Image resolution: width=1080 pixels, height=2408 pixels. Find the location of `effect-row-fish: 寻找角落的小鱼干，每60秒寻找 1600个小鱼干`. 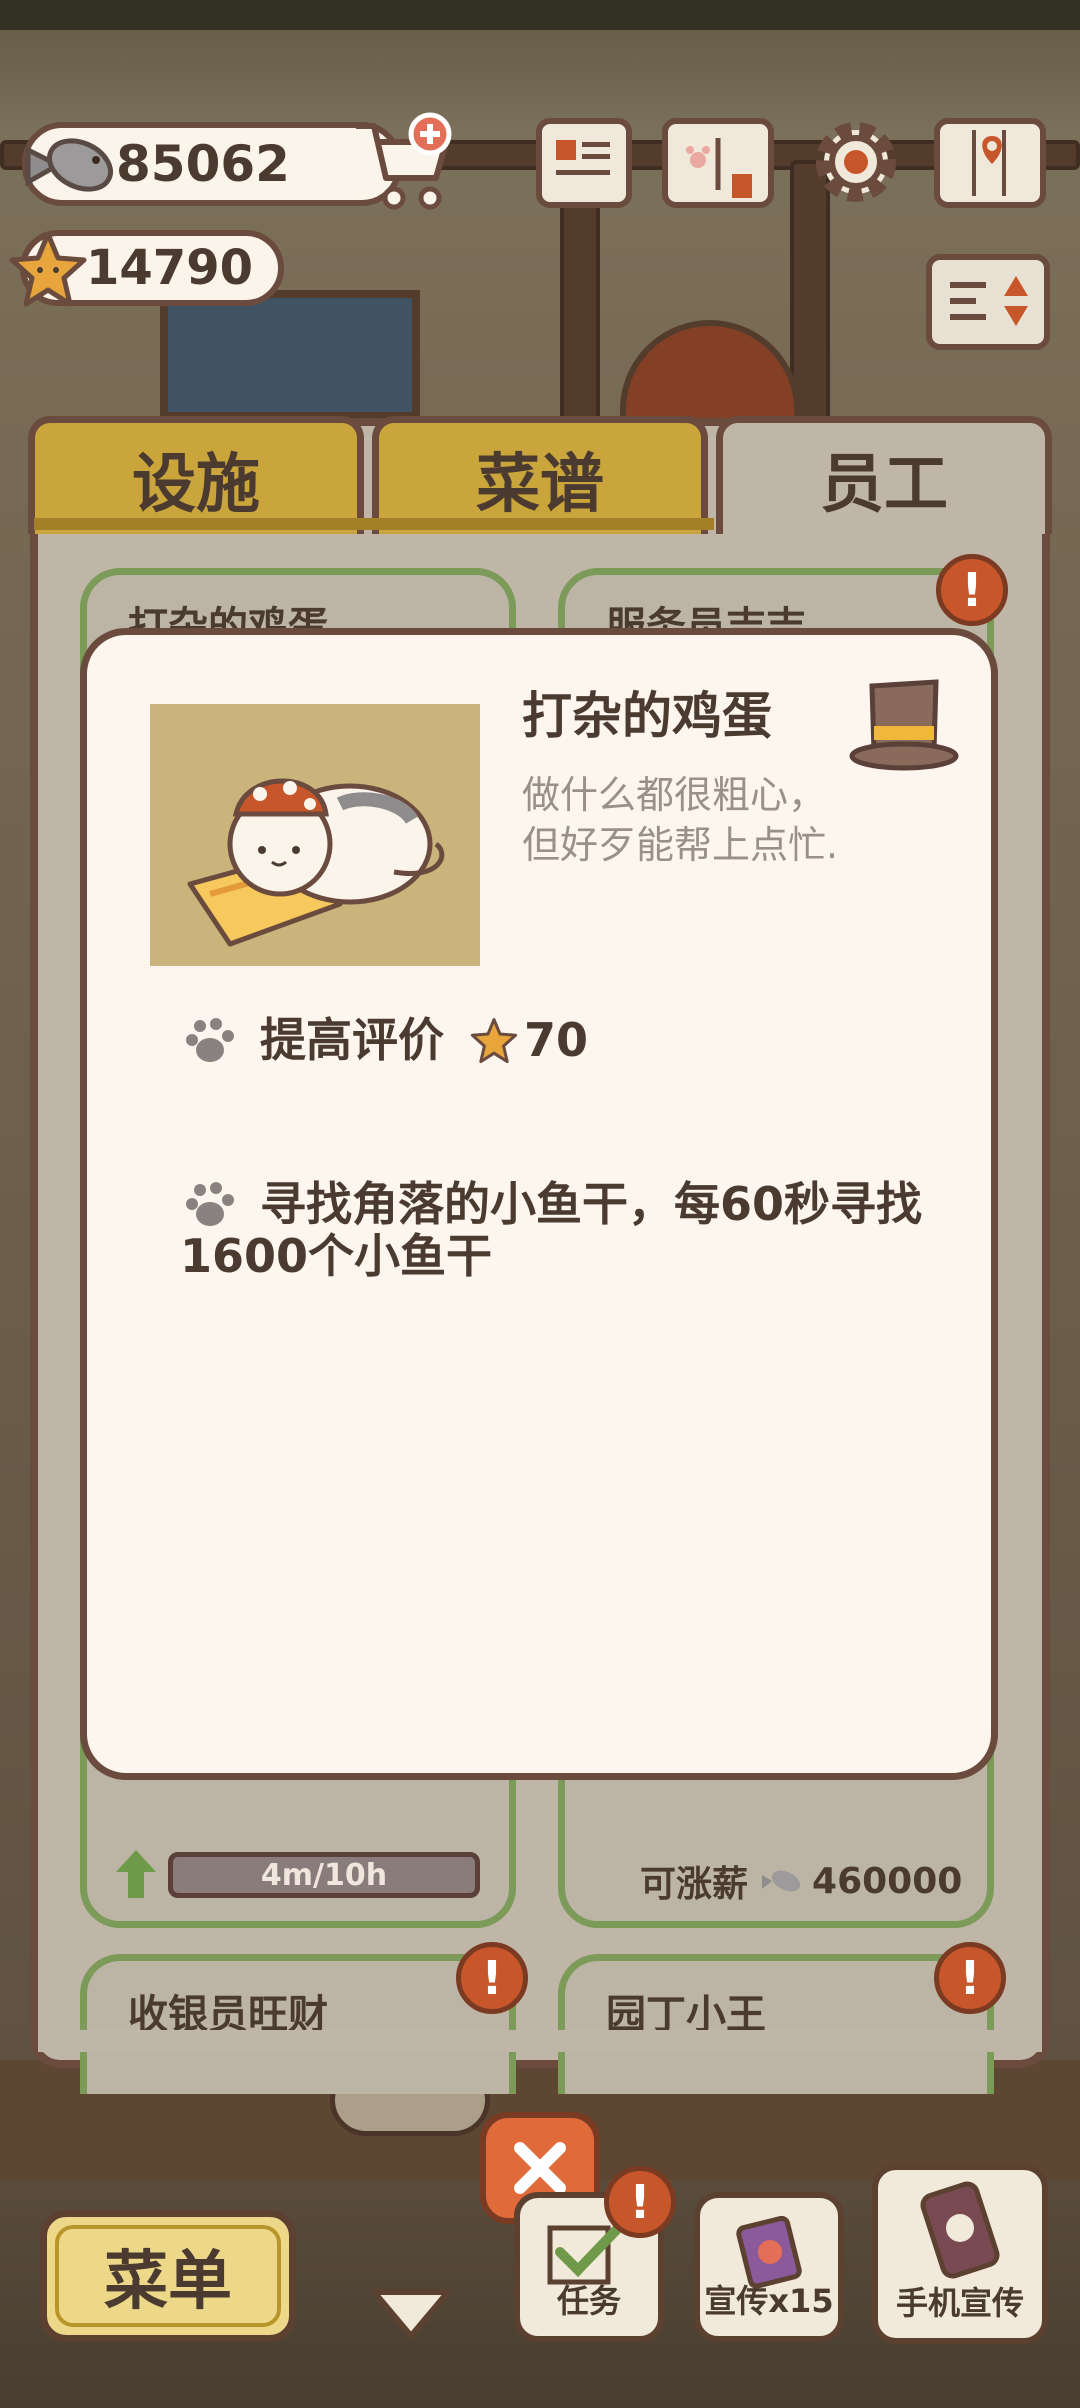

effect-row-fish: 寻找角落的小鱼干，每60秒寻找 1600个小鱼干 is located at coordinates (551, 1230).